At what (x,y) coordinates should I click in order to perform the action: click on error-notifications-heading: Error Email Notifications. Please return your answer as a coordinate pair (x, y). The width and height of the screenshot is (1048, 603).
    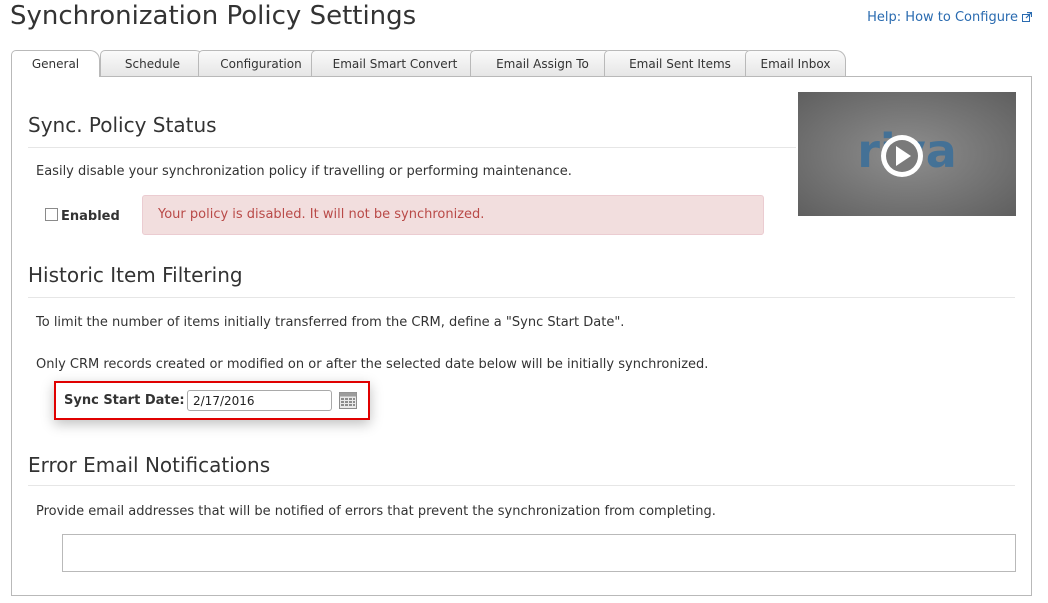
    Looking at the image, I should click on (149, 465).